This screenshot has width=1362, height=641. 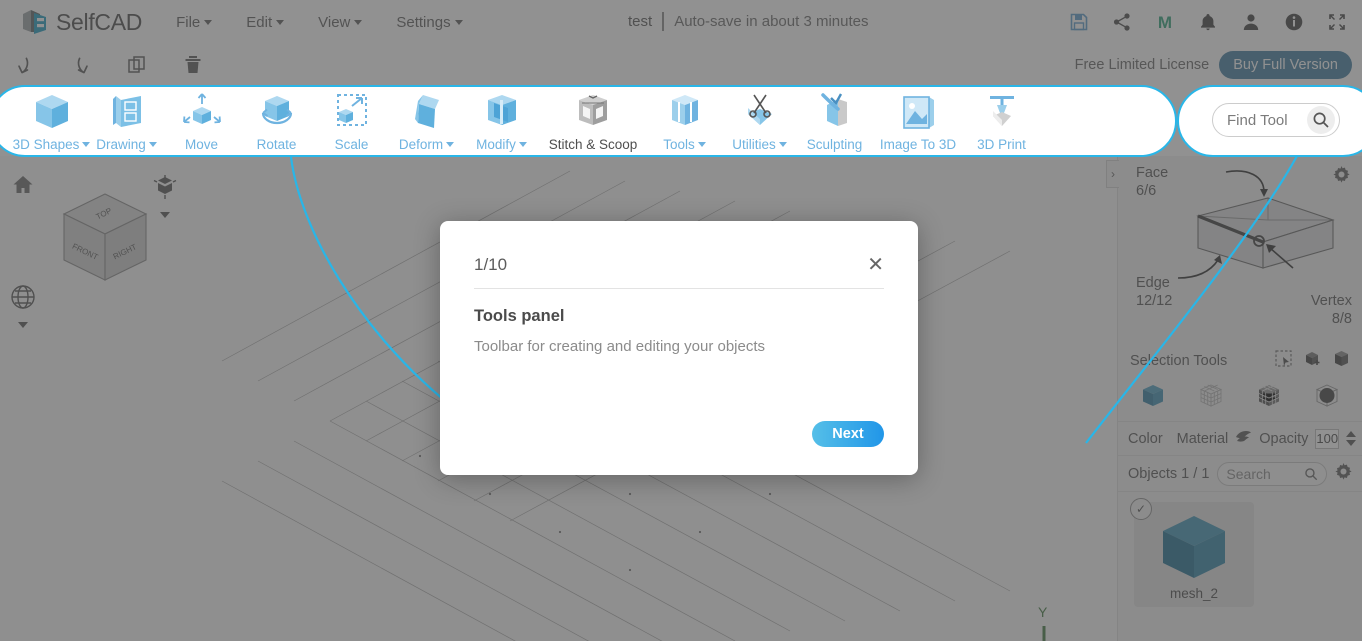 I want to click on tool-label-text: Sculpting, so click(x=834, y=144).